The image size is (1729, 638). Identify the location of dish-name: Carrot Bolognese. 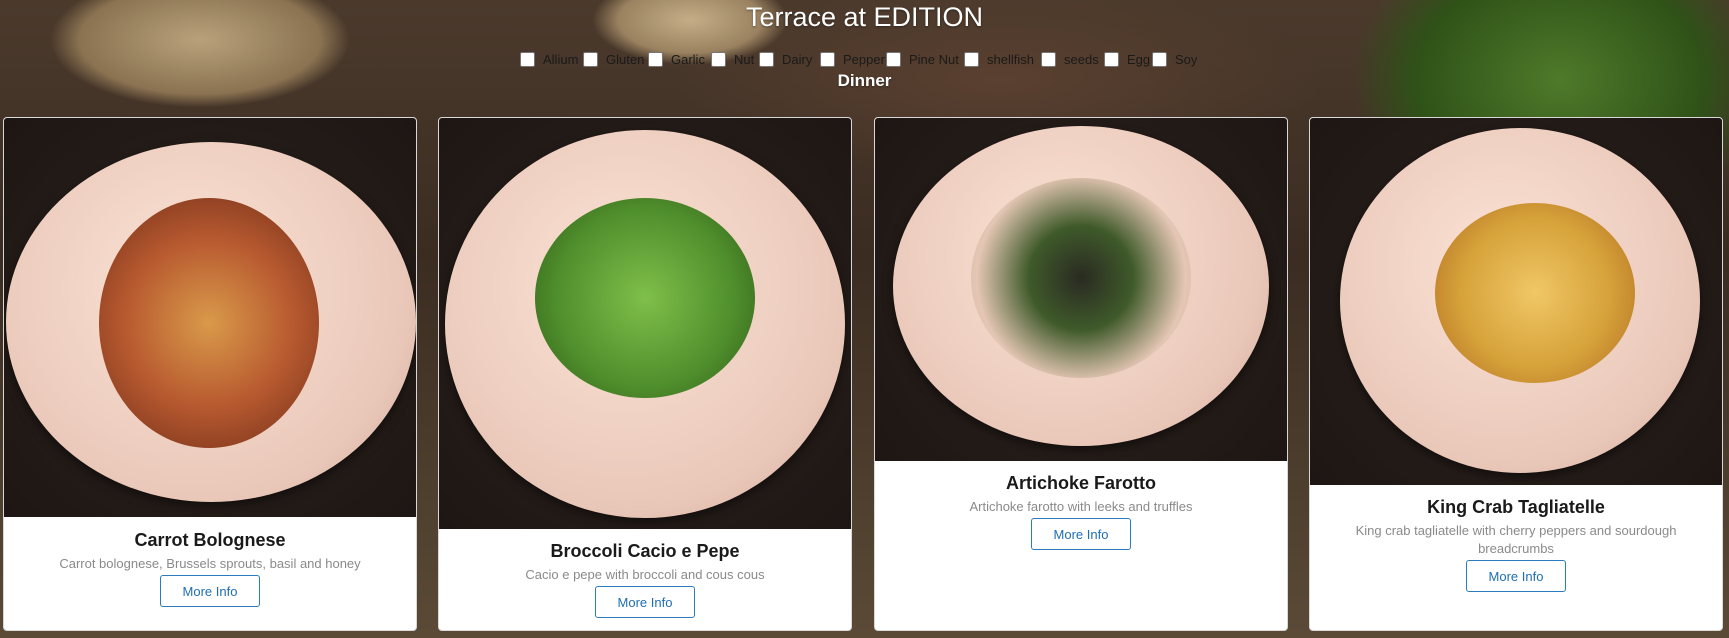
(210, 540).